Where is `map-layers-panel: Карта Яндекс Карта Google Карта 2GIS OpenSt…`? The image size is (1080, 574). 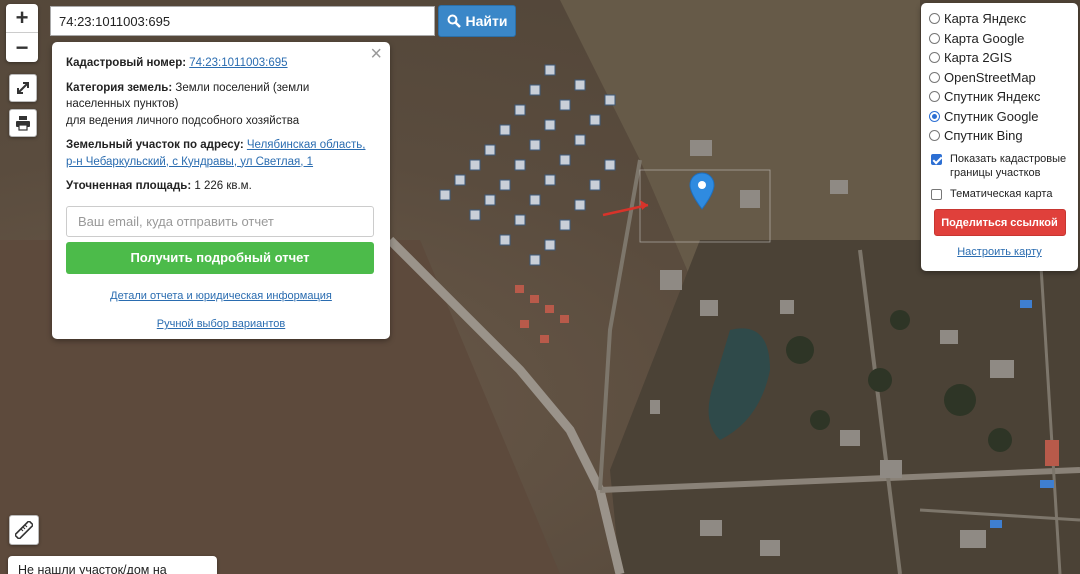
map-layers-panel: Карта Яндекс Карта Google Карта 2GIS OpenSt… is located at coordinates (999, 137).